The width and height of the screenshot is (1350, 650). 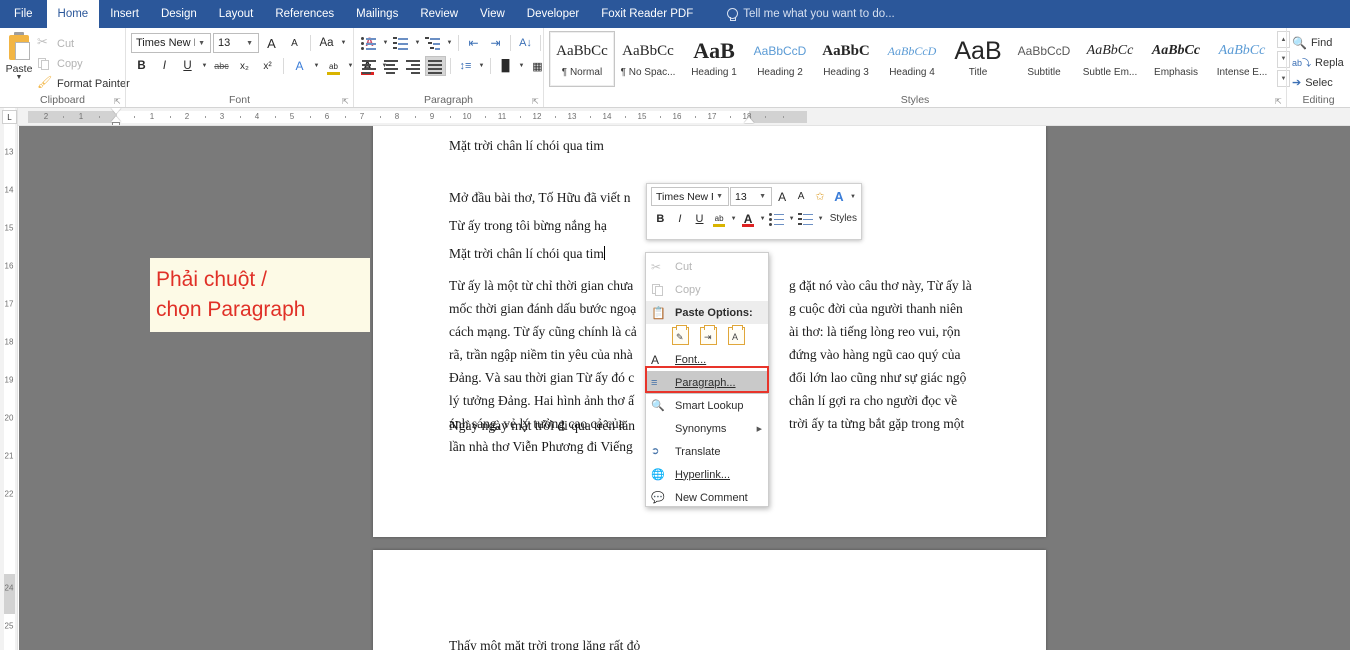 What do you see at coordinates (707, 266) in the screenshot?
I see `context-menu-item-cut: ✂ Cut` at bounding box center [707, 266].